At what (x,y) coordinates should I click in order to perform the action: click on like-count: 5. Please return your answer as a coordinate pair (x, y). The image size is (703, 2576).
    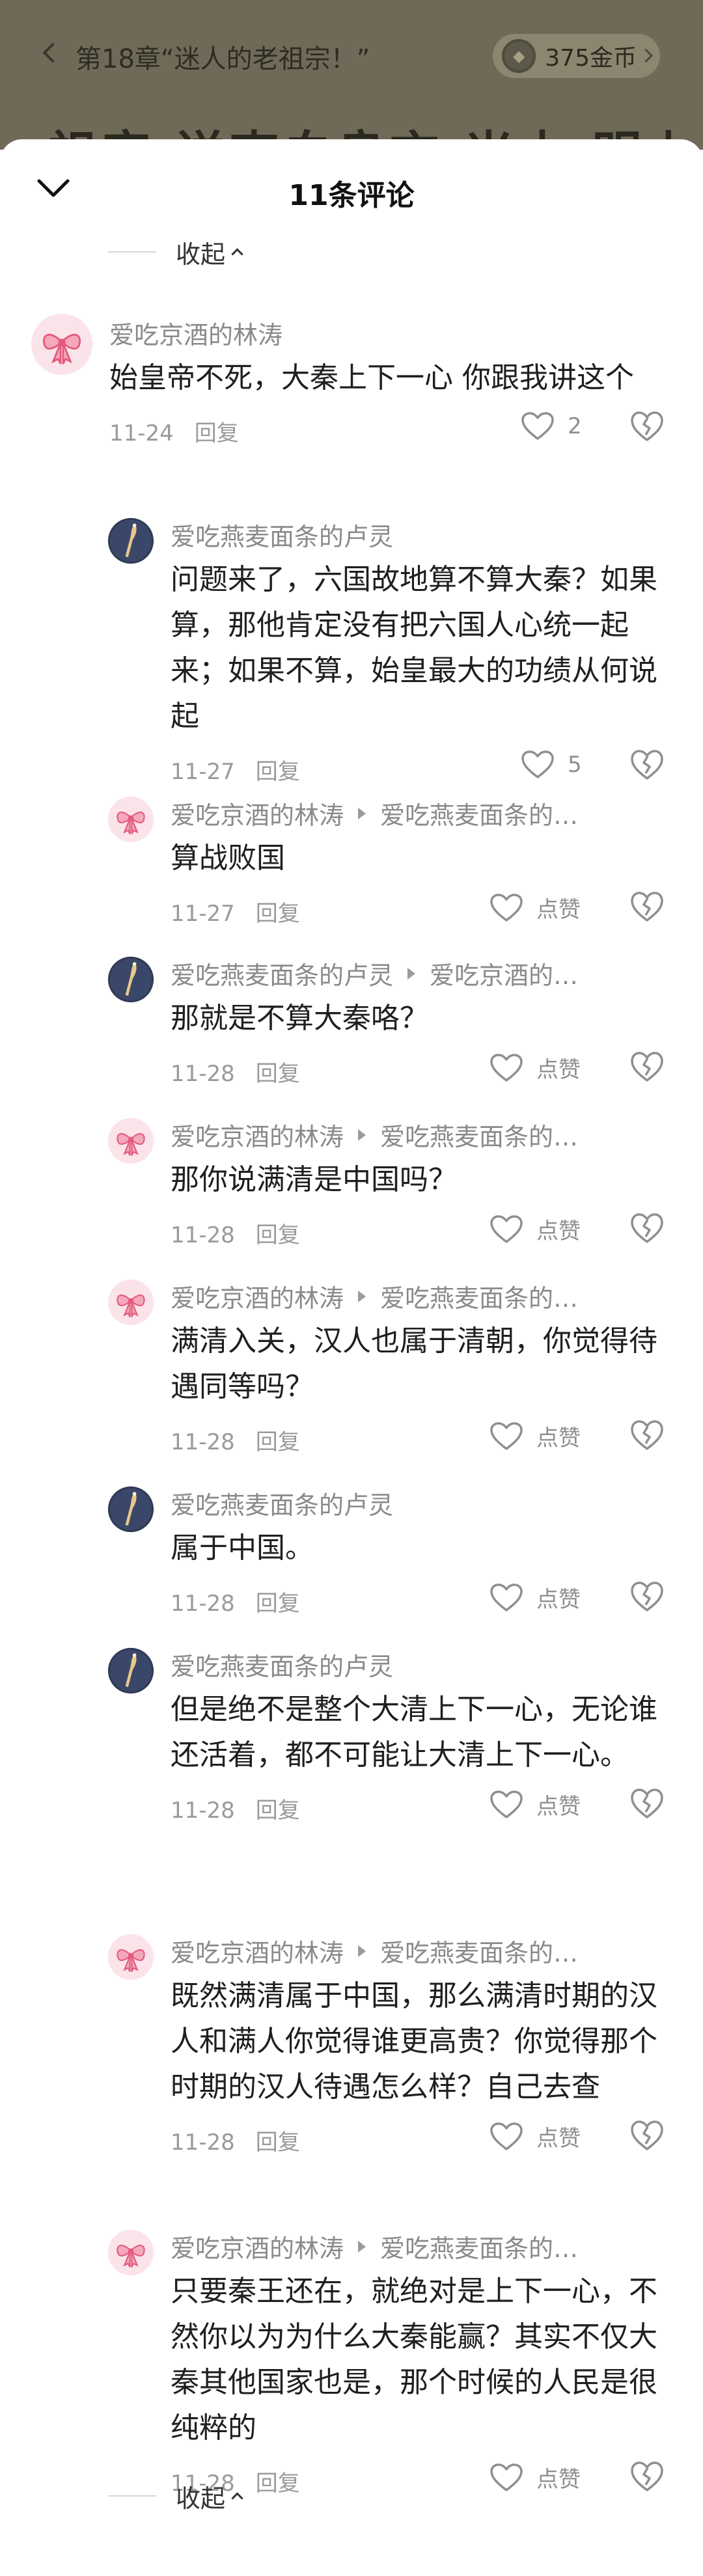
    Looking at the image, I should click on (575, 765).